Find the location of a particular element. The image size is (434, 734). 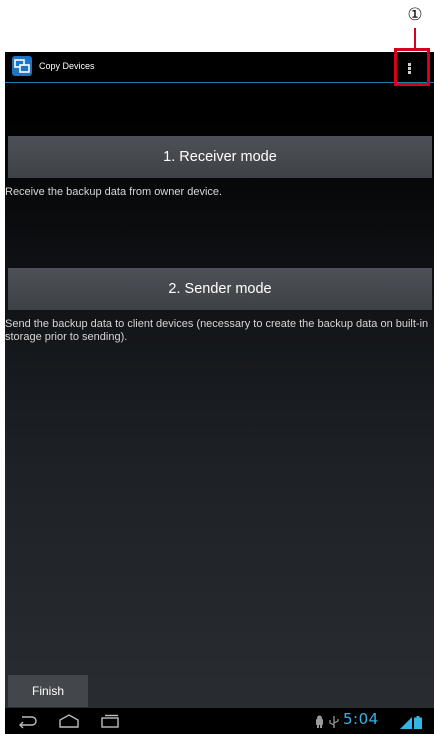

callout-line is located at coordinates (415, 38).